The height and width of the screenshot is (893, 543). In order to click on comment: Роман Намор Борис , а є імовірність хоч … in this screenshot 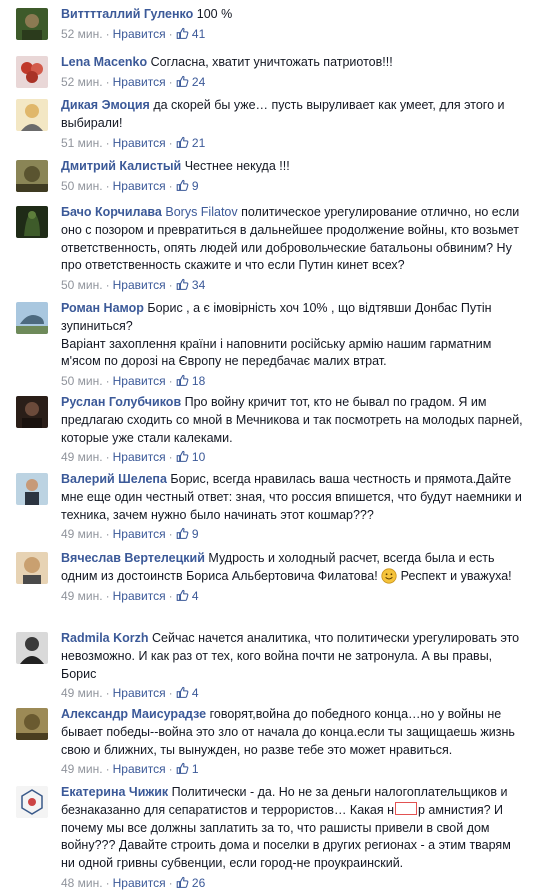, I will do `click(271, 341)`.